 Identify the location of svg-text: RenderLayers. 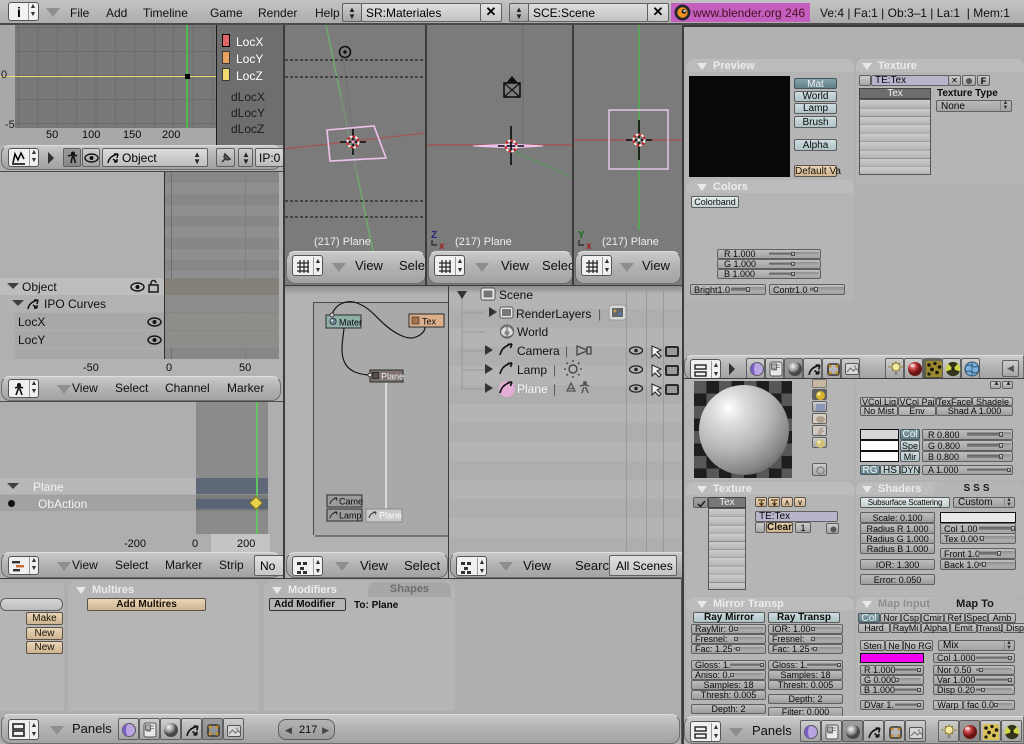
(553, 314).